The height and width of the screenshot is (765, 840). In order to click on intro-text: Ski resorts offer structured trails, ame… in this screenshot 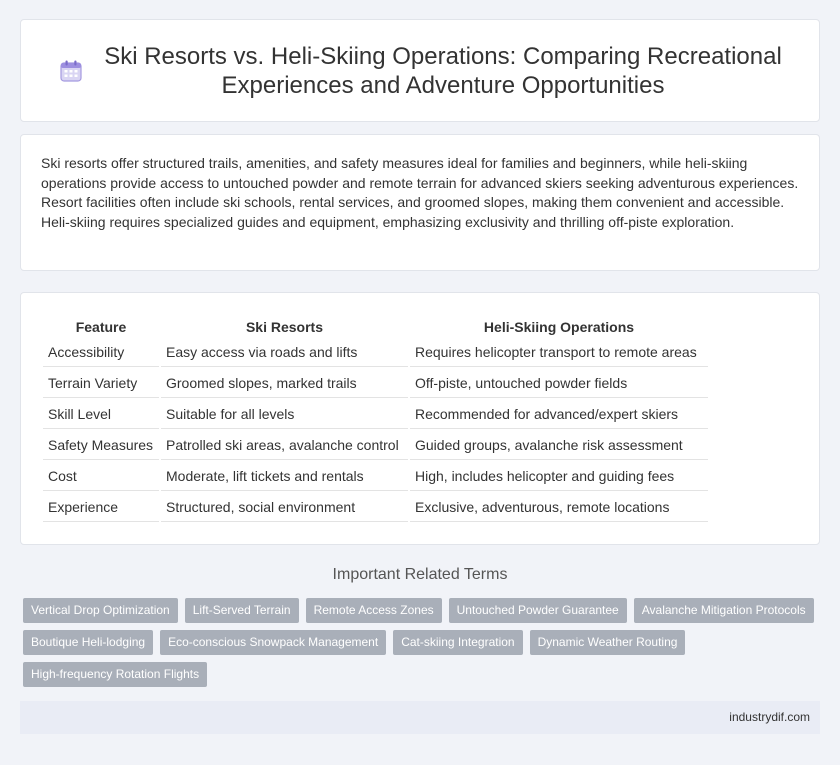, I will do `click(420, 192)`.